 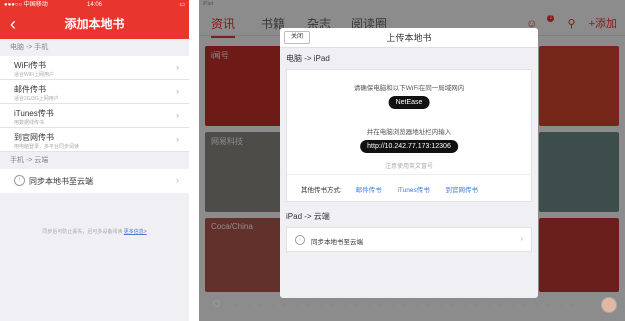 I want to click on section-header-pc-to-phone: 电脑 -> 手机, so click(x=29, y=47).